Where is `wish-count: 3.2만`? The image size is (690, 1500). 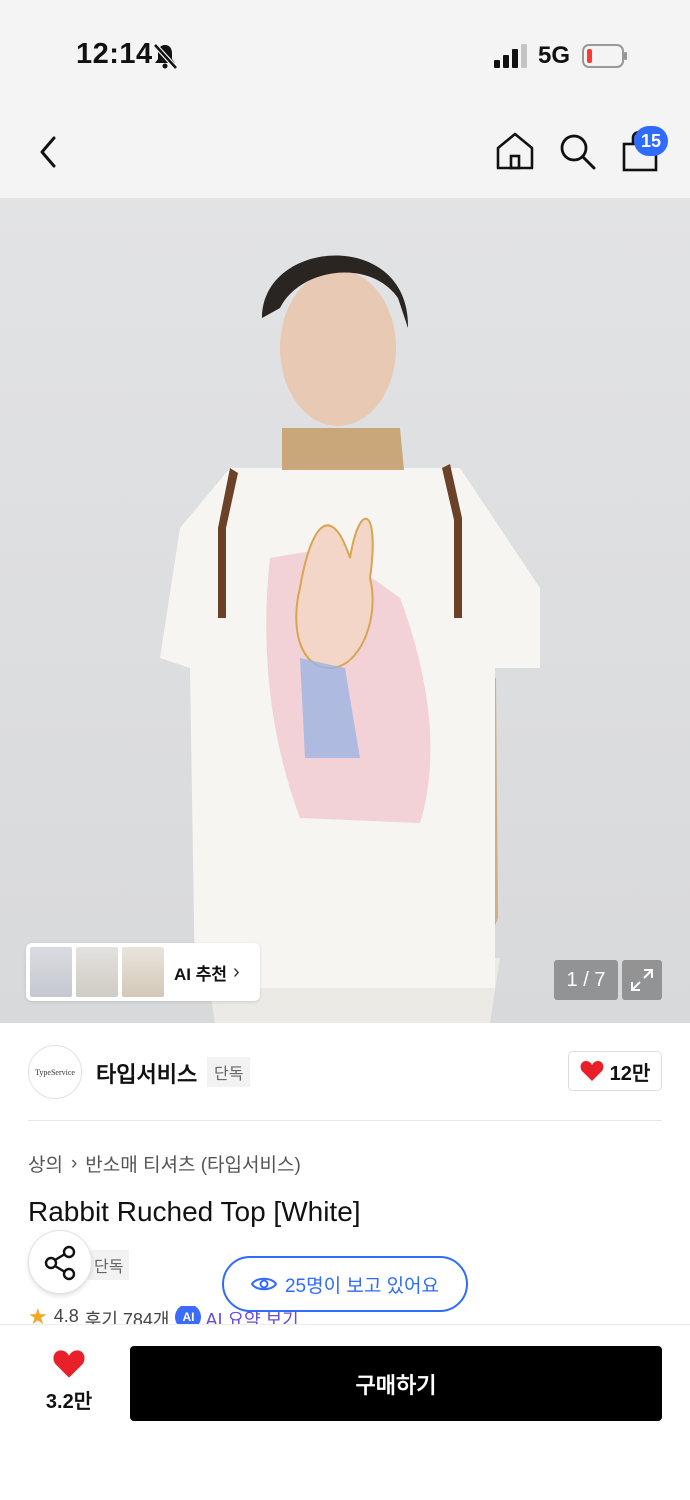 wish-count: 3.2만 is located at coordinates (69, 1402).